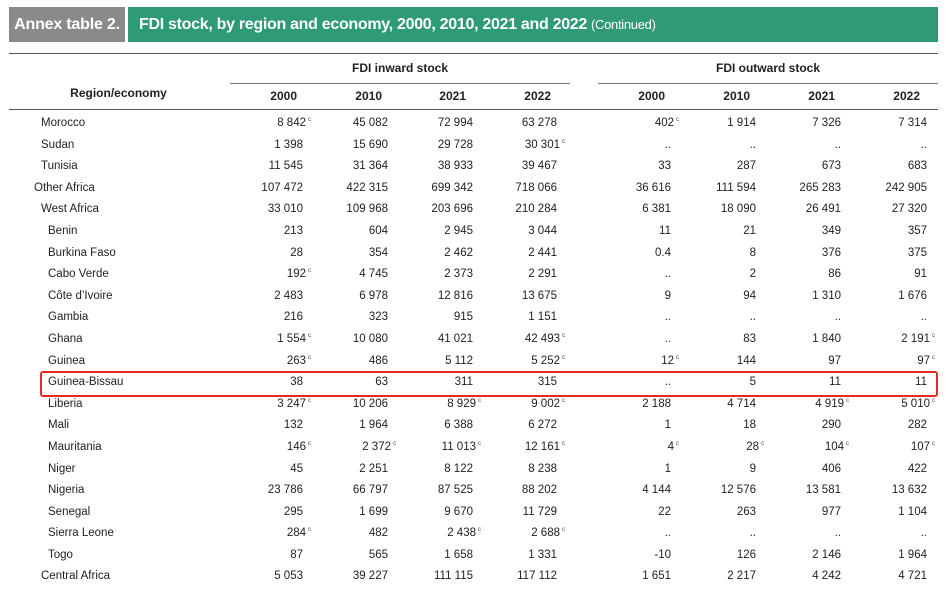 This screenshot has height=590, width=947. I want to click on region-name: Guinea-Bissau, so click(86, 382).